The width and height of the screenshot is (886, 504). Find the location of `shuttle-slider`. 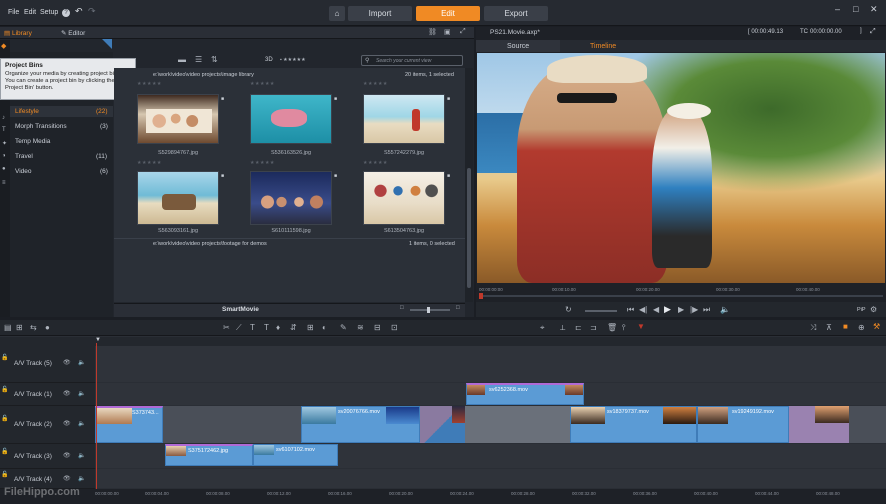

shuttle-slider is located at coordinates (601, 311).